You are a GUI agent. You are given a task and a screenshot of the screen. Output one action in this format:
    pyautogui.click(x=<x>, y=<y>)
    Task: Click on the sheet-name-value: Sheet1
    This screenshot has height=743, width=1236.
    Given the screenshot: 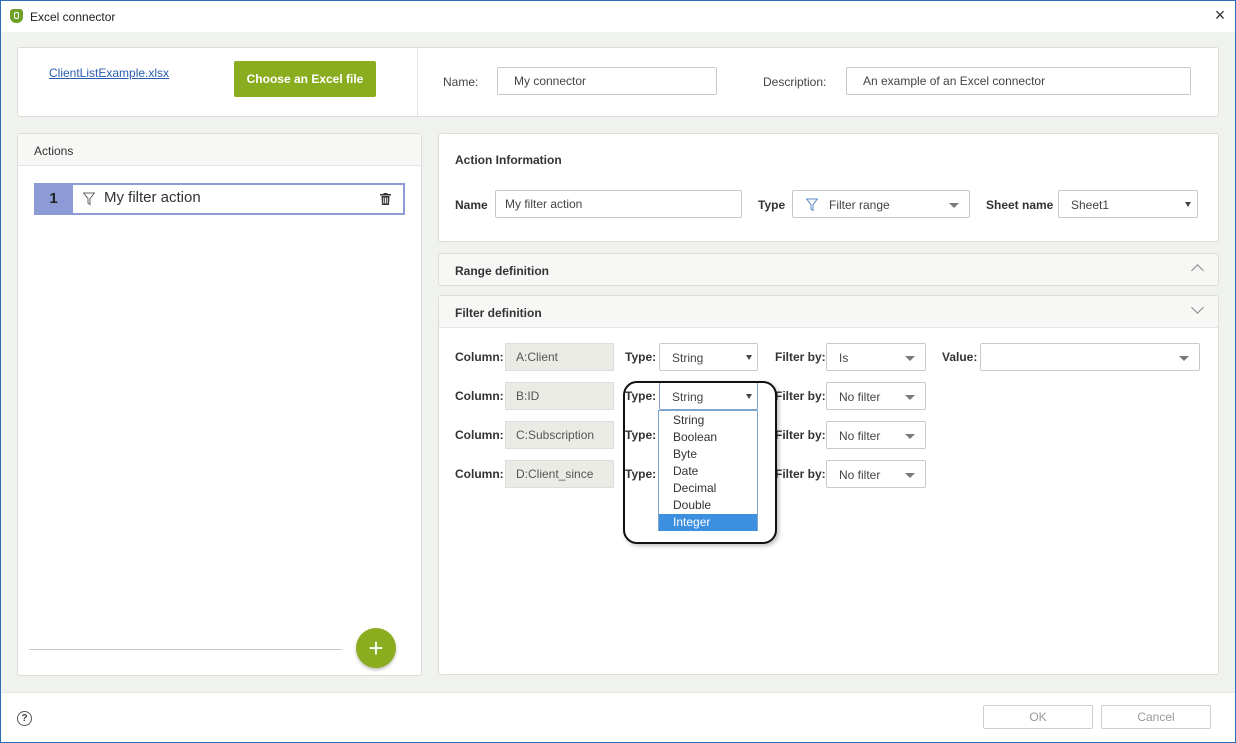 What is the action you would take?
    pyautogui.click(x=1090, y=205)
    